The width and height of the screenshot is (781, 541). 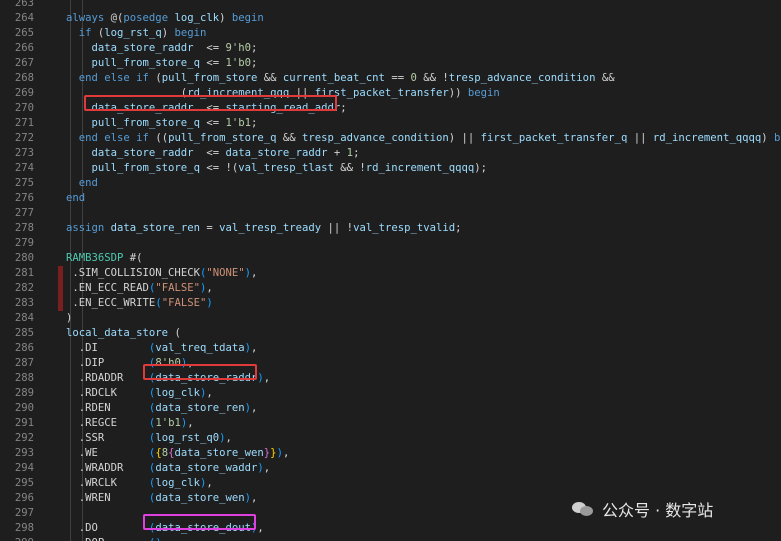 What do you see at coordinates (390, 63) in the screenshot?
I see `code-line: 267 pull_from_store_q <= 1'b0;` at bounding box center [390, 63].